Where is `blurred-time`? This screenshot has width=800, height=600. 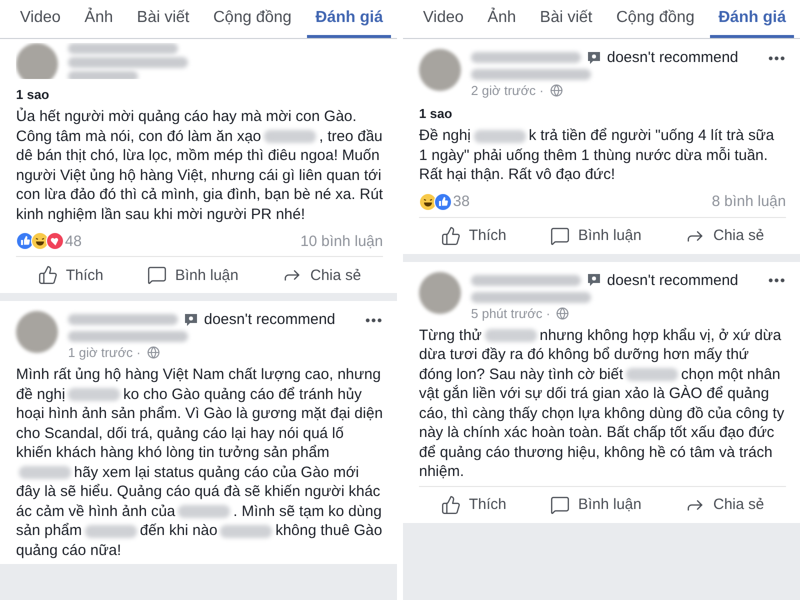 blurred-time is located at coordinates (103, 75).